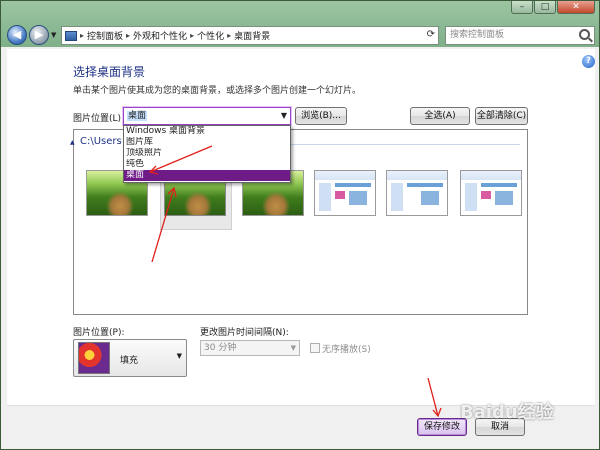  Describe the element at coordinates (105, 35) in the screenshot. I see `breadcrumb-control-panel: 控制面板` at that location.